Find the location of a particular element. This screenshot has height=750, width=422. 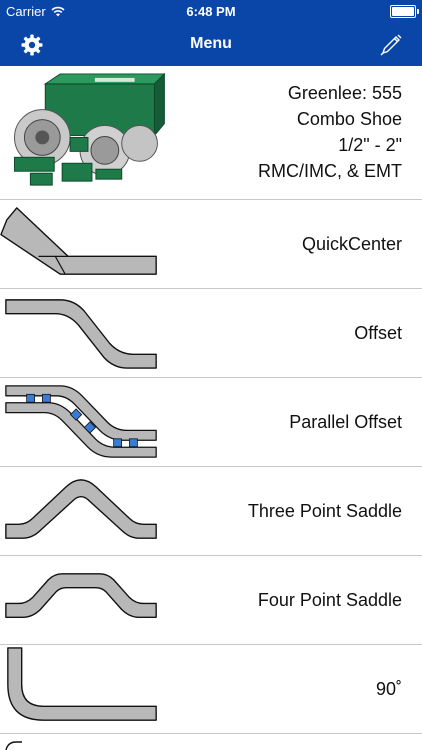

nav-bar: Menu is located at coordinates (211, 45).